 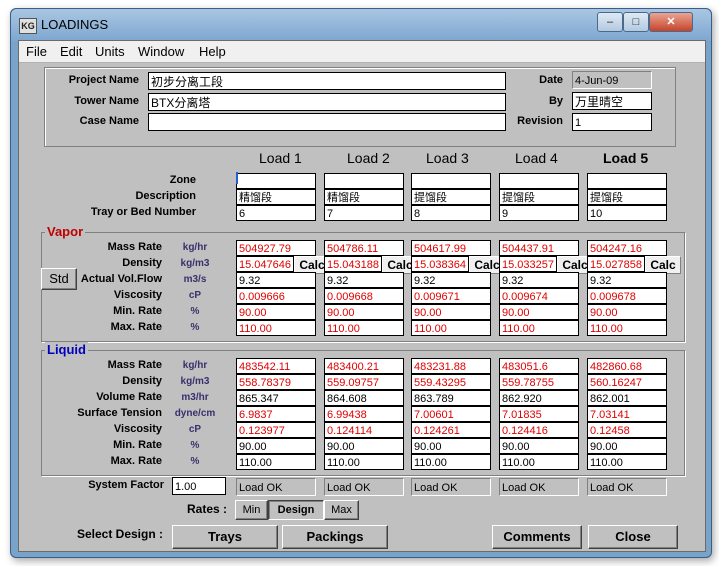 What do you see at coordinates (627, 248) in the screenshot?
I see `vapor-value-load-5: 504247.16` at bounding box center [627, 248].